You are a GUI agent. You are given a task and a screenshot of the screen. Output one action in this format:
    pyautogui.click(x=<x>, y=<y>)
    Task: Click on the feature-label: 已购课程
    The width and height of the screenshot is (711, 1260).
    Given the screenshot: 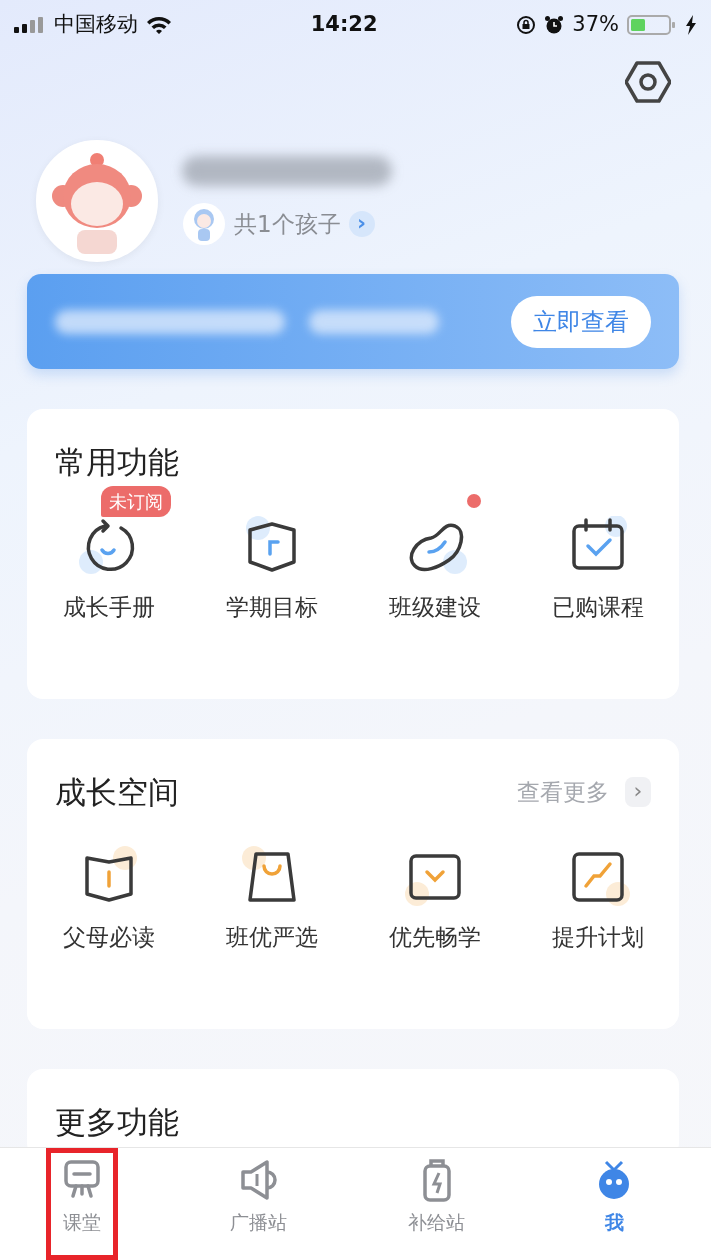 What is the action you would take?
    pyautogui.click(x=597, y=606)
    